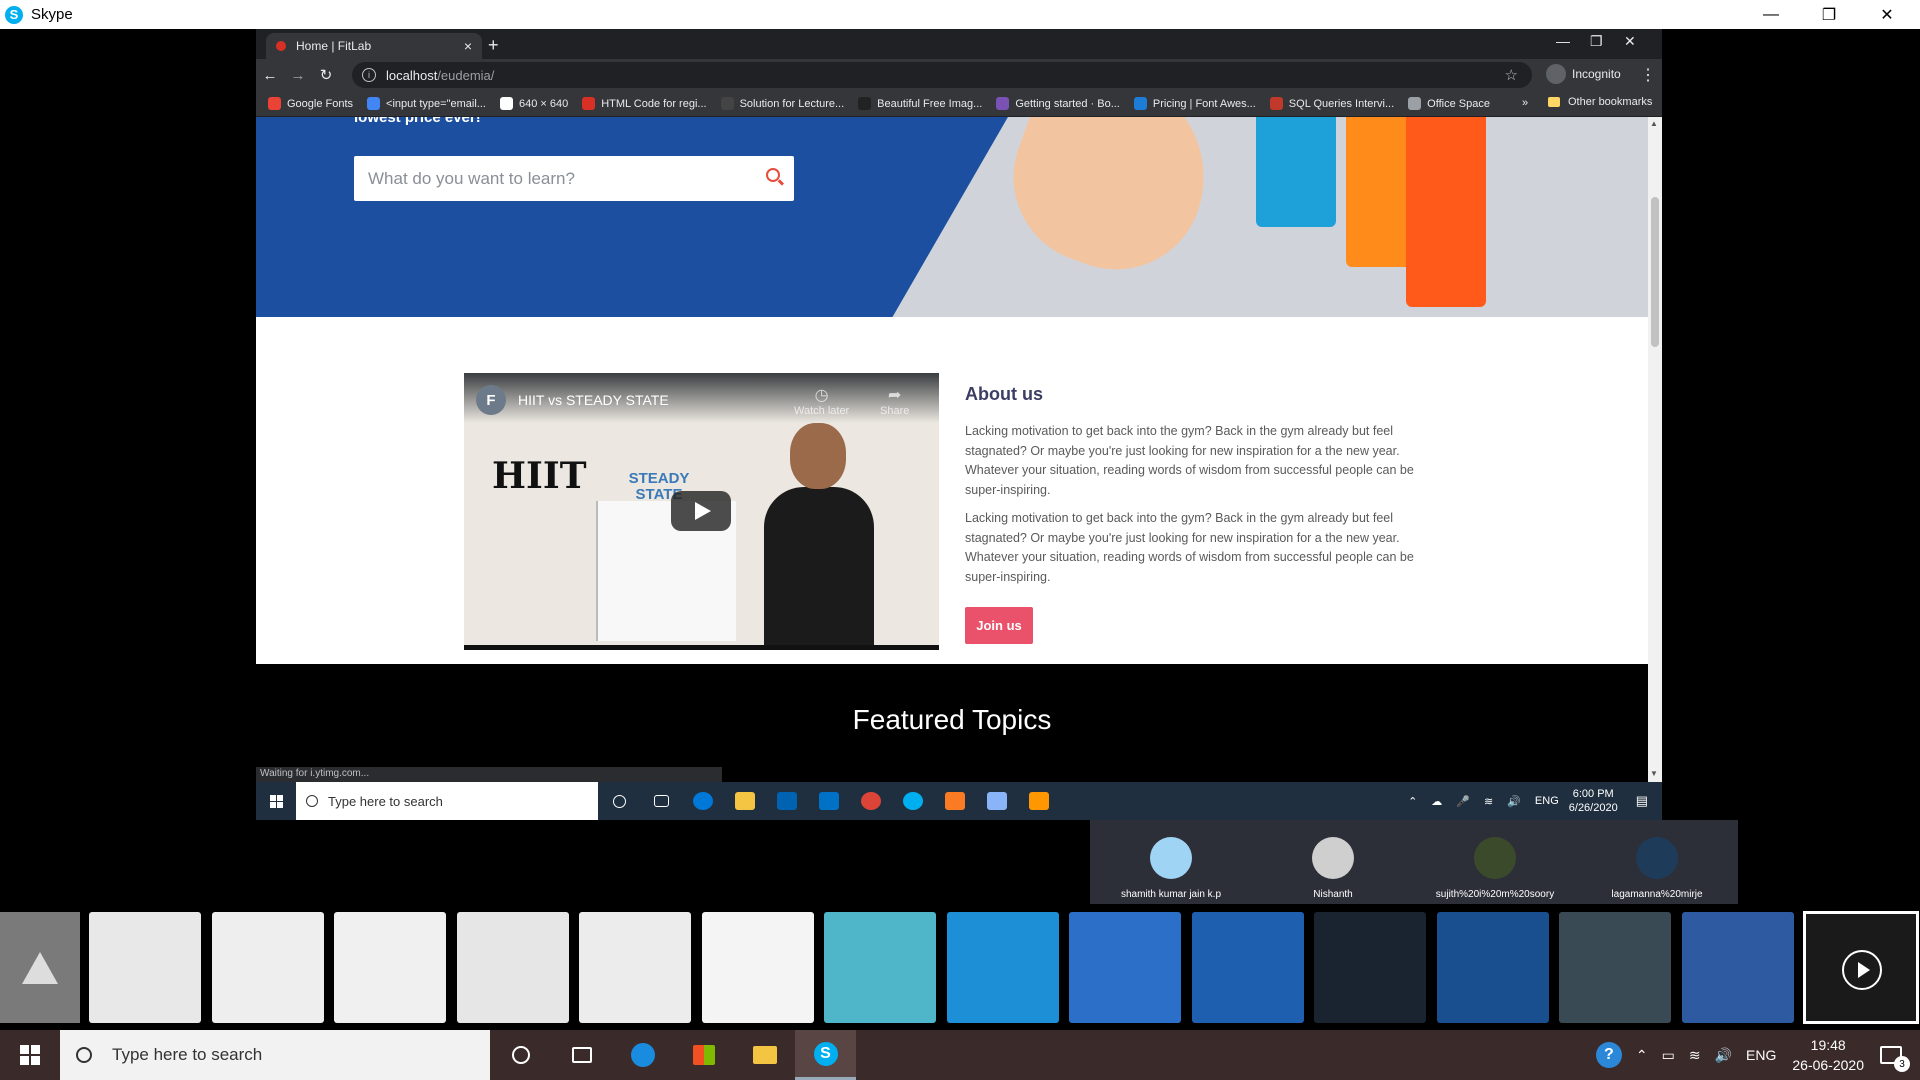  What do you see at coordinates (913, 801) in the screenshot?
I see `skype-button` at bounding box center [913, 801].